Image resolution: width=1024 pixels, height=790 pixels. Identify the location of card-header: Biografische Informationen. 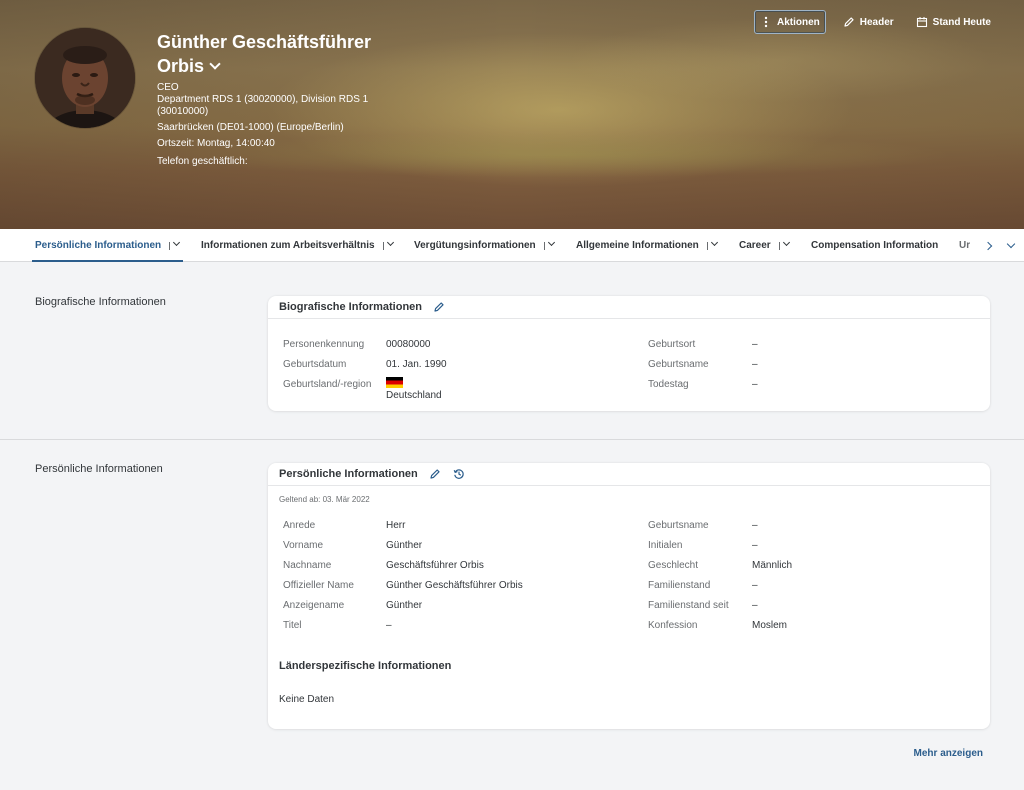
(629, 307).